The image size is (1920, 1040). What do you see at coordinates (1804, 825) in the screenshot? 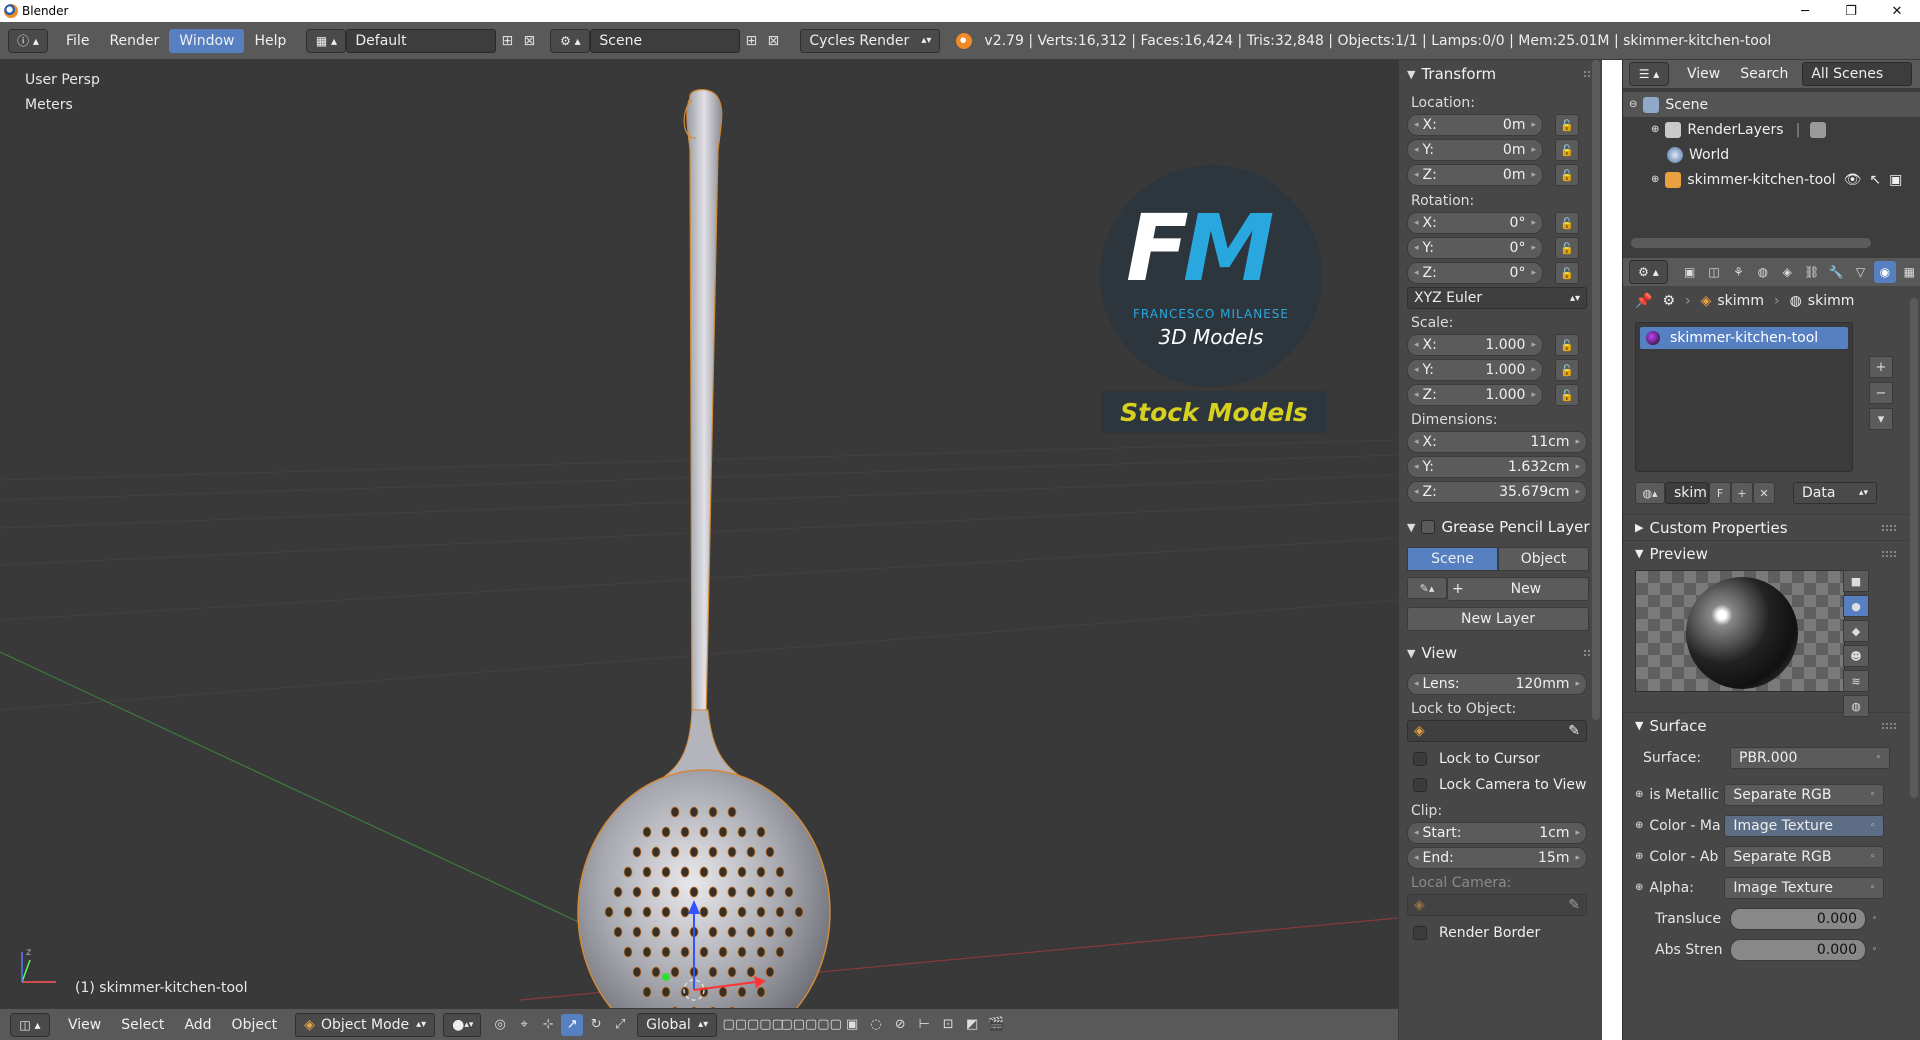
I see `color-ma-node-button: Image Texture ◦` at bounding box center [1804, 825].